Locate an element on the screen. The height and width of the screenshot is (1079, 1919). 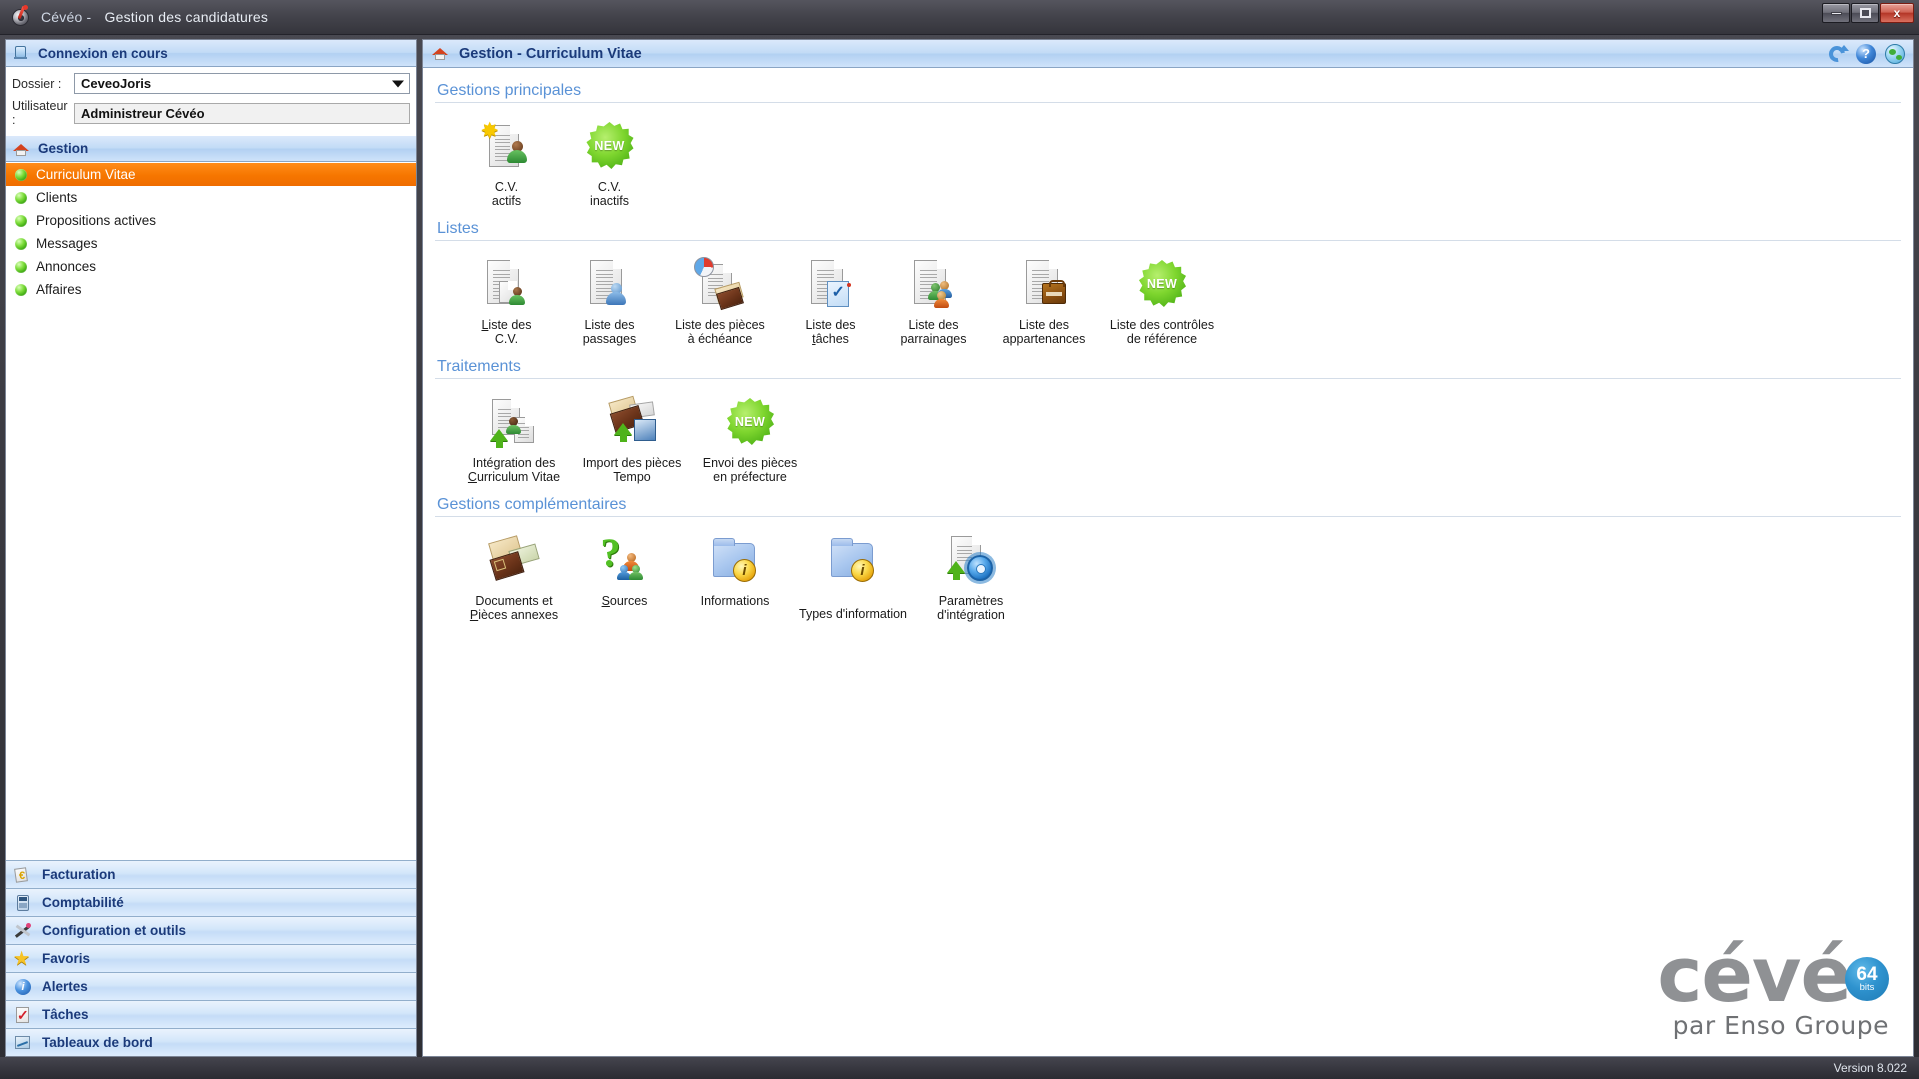
tile-liste-des-cv: Liste des C.V. is located at coordinates (506, 301).